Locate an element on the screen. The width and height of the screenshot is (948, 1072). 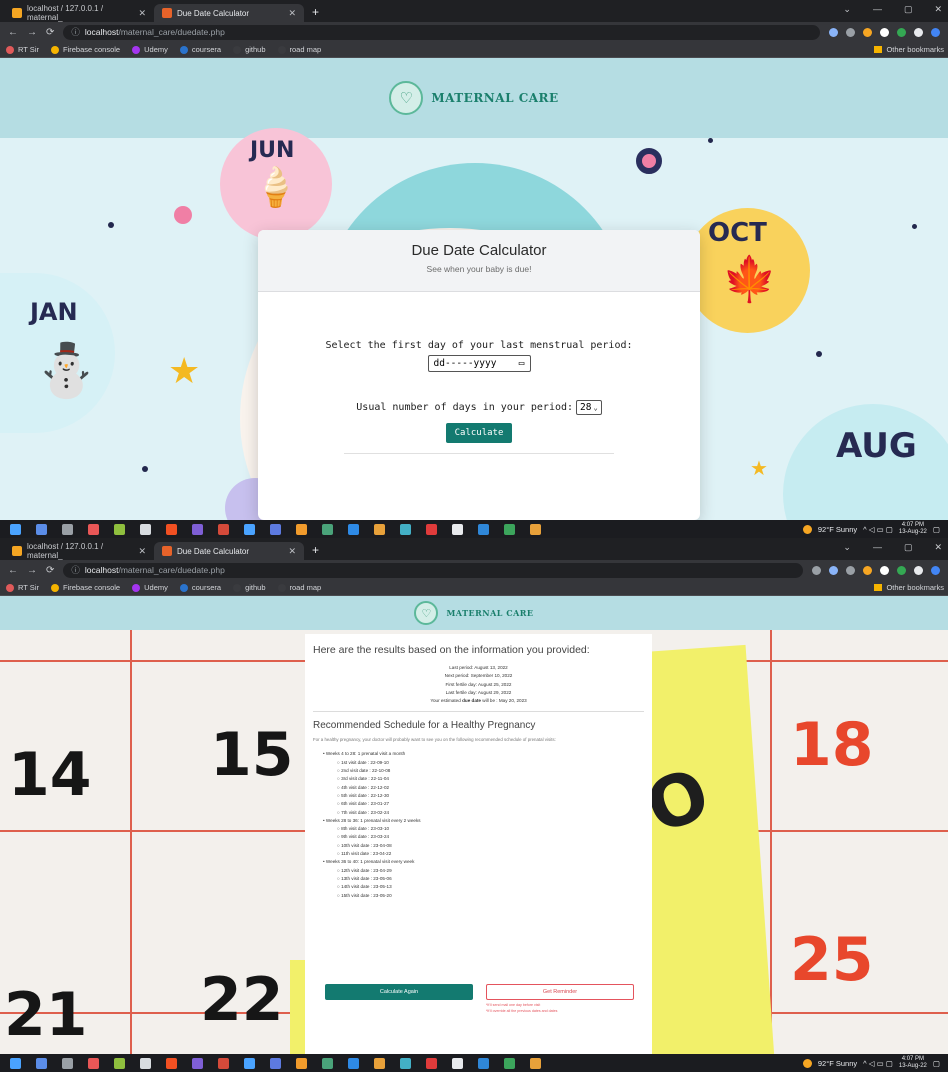
calculate-button: Calculate is located at coordinates (479, 433).